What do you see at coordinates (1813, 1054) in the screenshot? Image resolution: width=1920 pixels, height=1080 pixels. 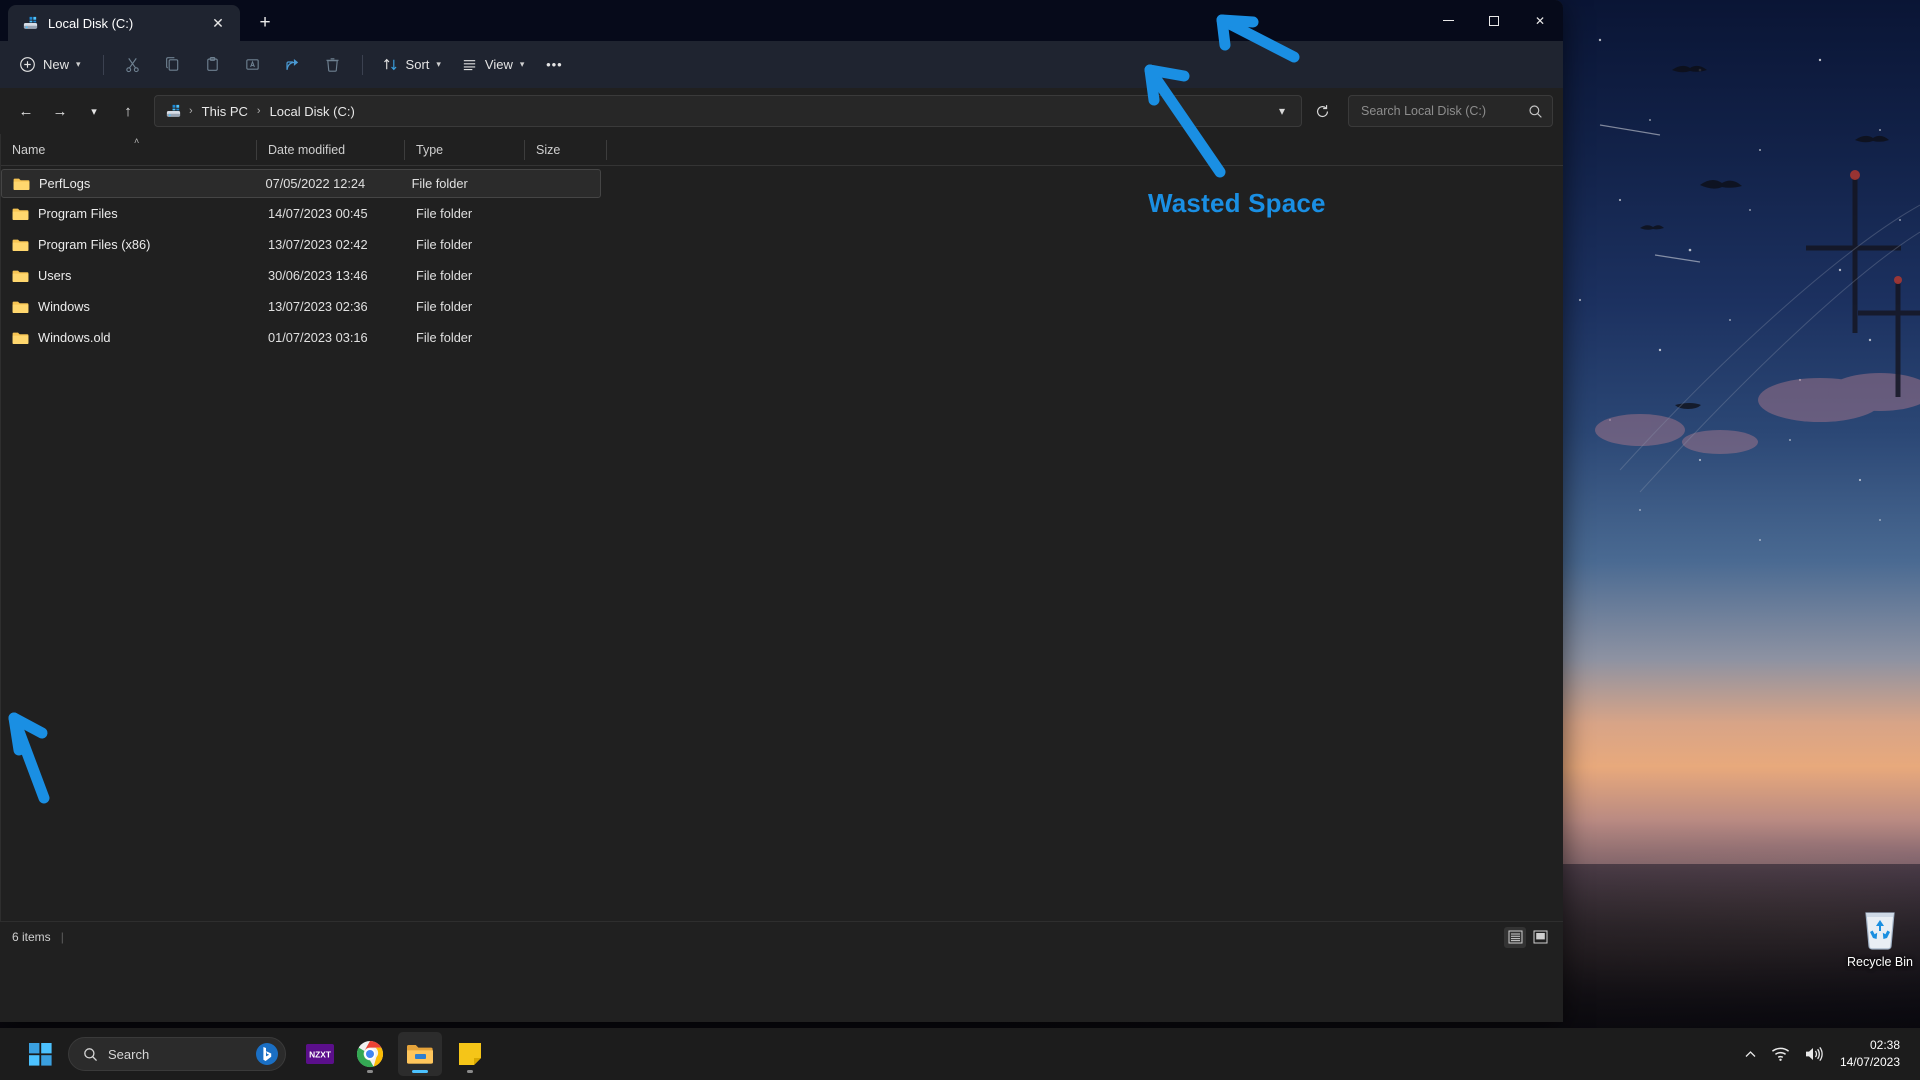 I see `tray-volume-button` at bounding box center [1813, 1054].